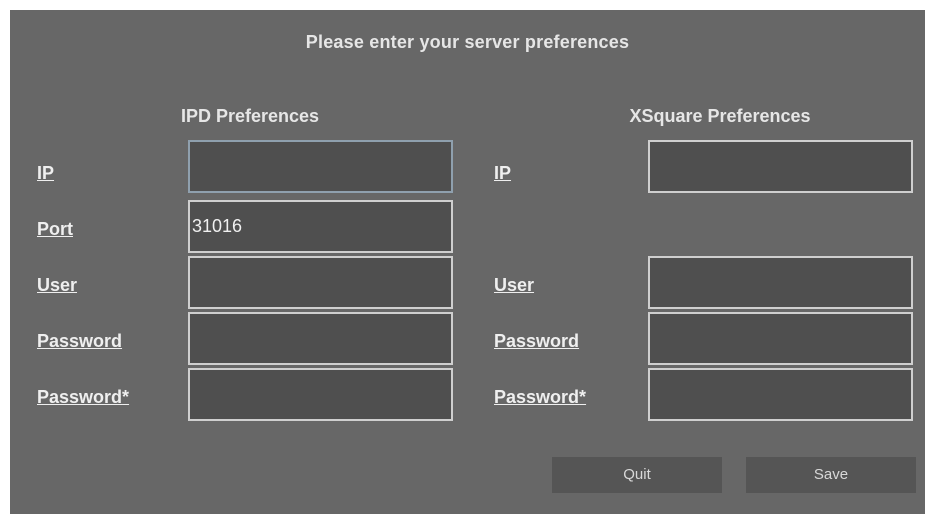 The image size is (925, 514). What do you see at coordinates (320, 166) in the screenshot?
I see `ipd-ip-input` at bounding box center [320, 166].